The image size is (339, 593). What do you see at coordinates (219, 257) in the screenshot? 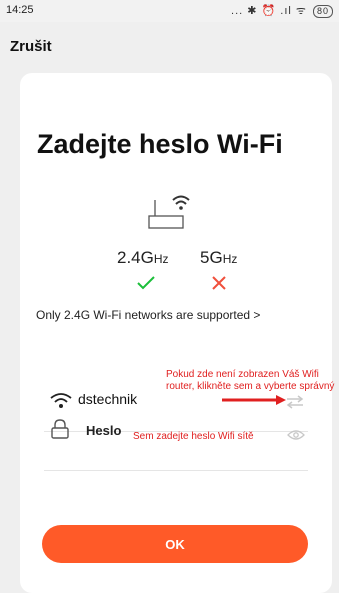
I see `band-5ghz-label: 5GHz` at bounding box center [219, 257].